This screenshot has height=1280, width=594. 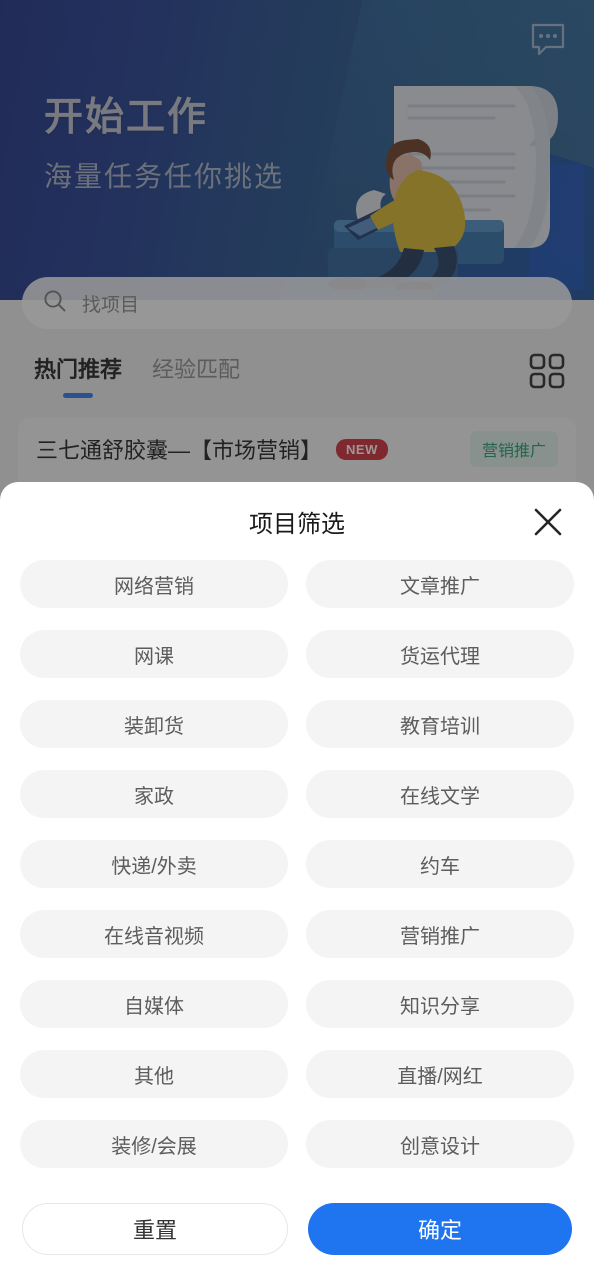 I want to click on reset-button: 重置, so click(x=155, y=1229).